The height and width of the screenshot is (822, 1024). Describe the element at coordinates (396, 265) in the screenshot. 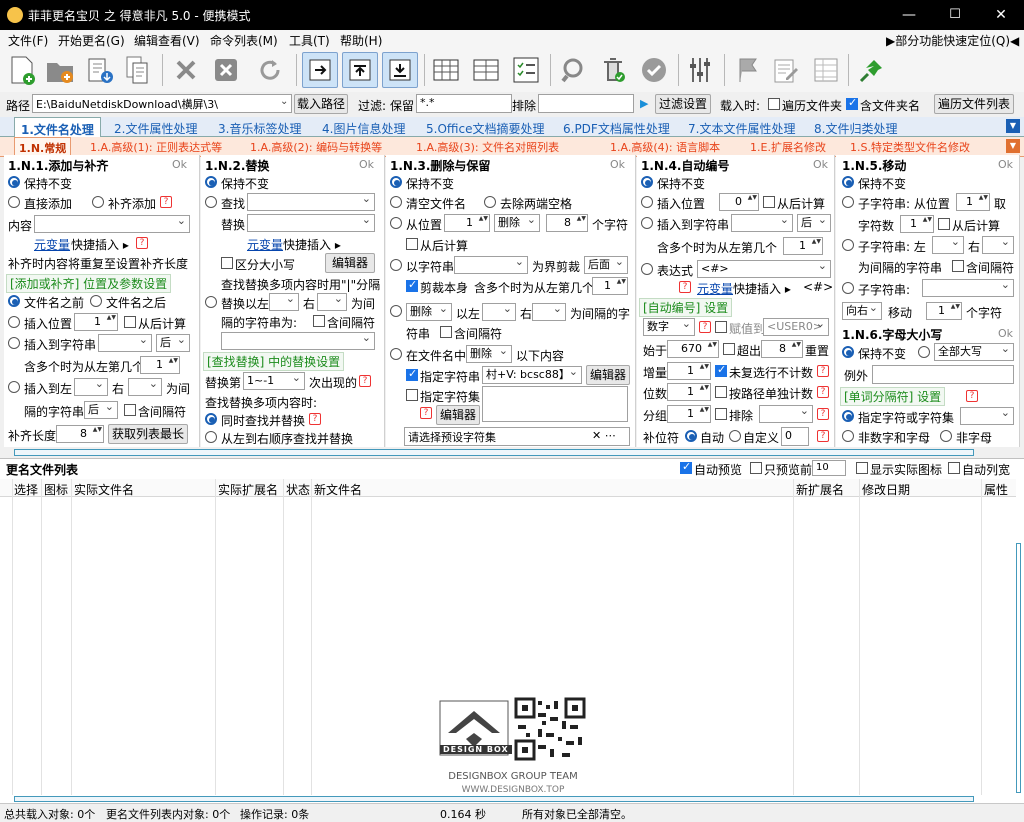

I see `by-string-radio` at that location.